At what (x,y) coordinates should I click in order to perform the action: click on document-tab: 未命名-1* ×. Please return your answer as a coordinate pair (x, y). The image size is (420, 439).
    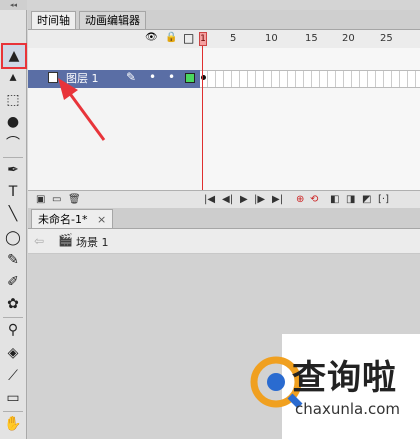
    Looking at the image, I should click on (72, 218).